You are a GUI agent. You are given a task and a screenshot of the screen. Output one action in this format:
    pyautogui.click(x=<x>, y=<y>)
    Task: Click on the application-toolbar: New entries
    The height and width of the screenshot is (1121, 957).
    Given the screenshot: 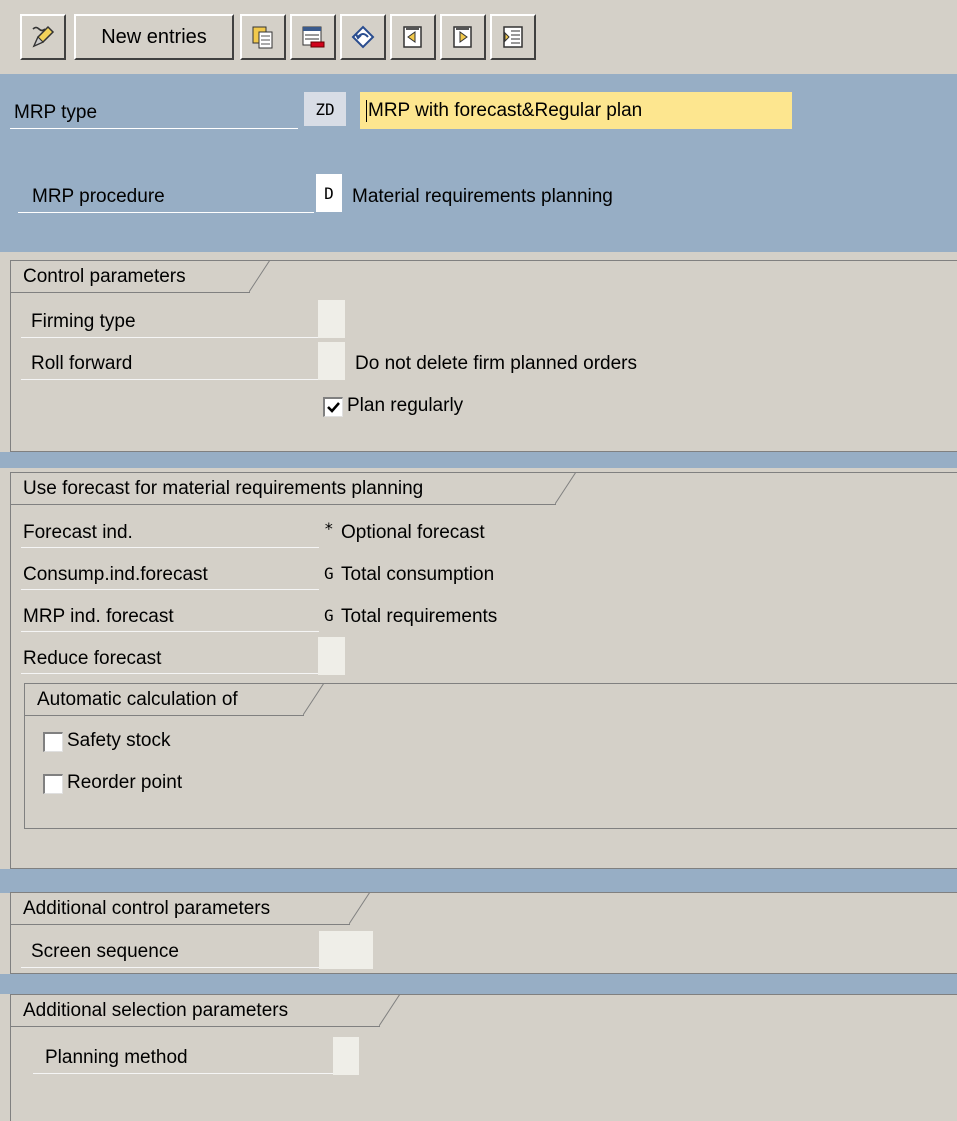 What is the action you would take?
    pyautogui.click(x=478, y=37)
    